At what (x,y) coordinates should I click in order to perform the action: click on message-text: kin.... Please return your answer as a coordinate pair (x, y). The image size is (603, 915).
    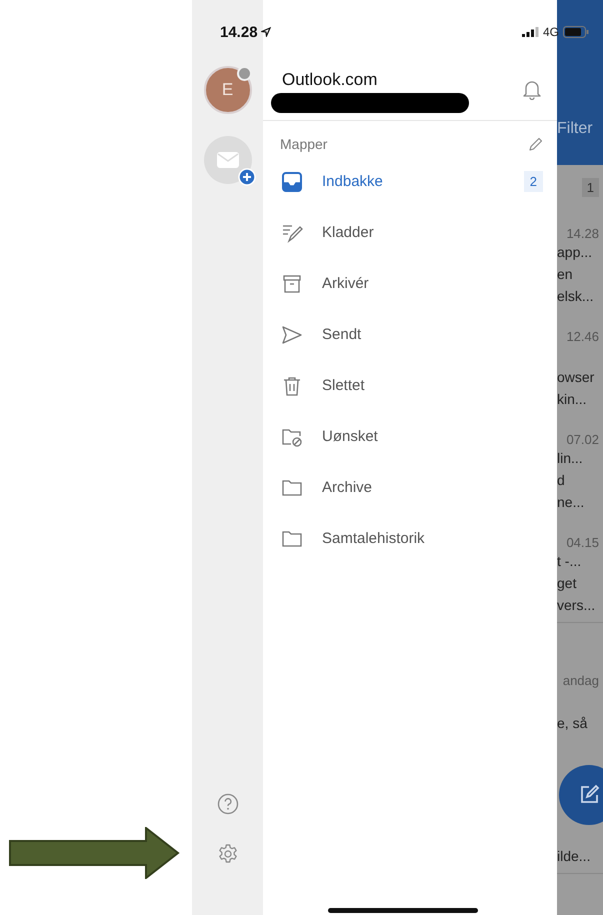
    Looking at the image, I should click on (572, 399).